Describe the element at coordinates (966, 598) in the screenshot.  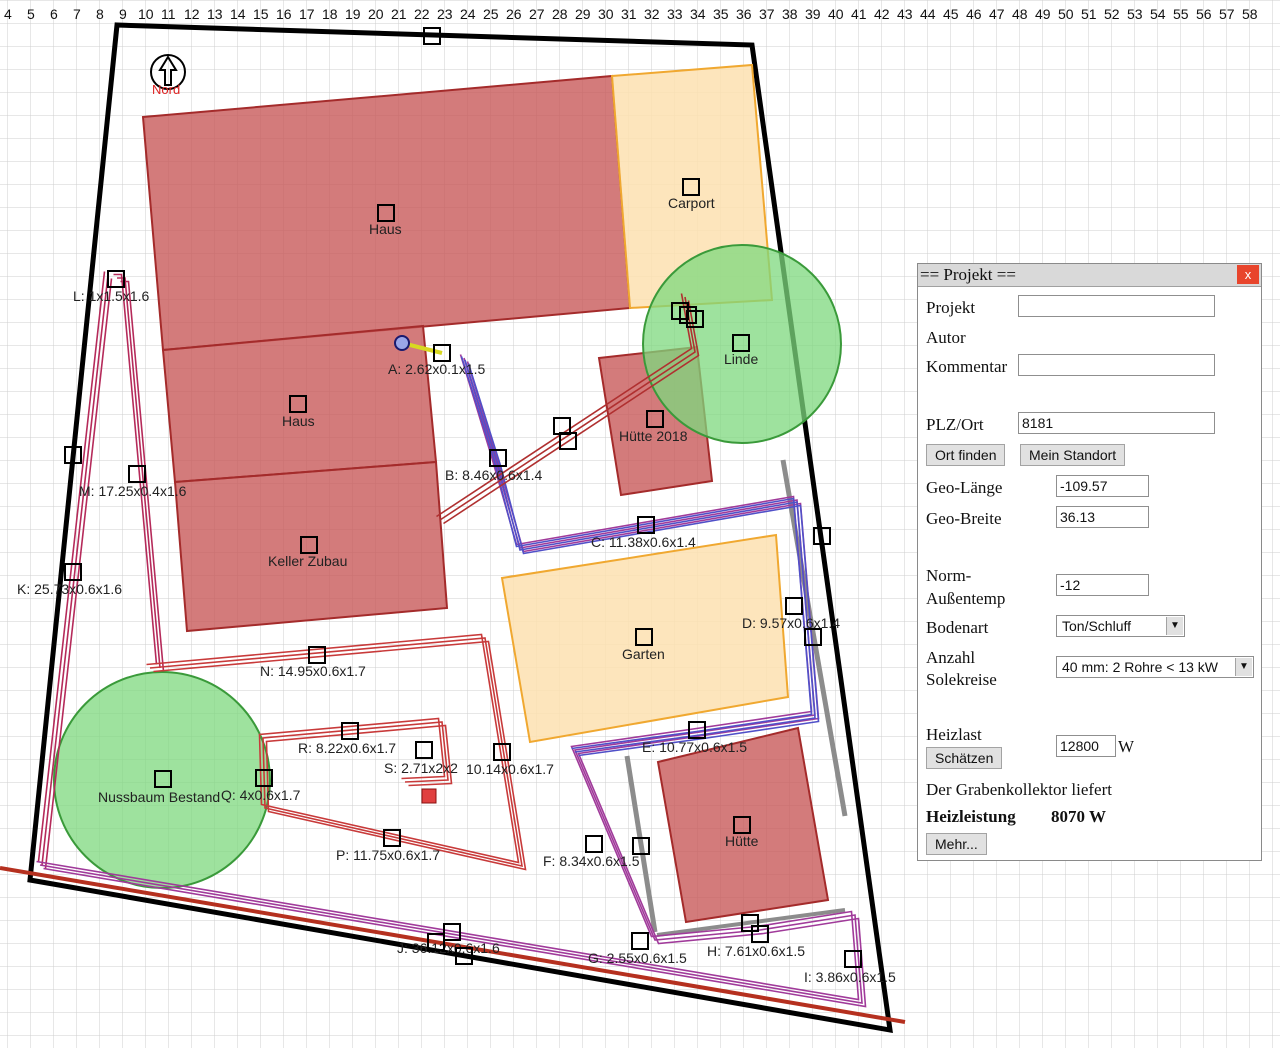
I see `norm-label-line2: Außentemp` at that location.